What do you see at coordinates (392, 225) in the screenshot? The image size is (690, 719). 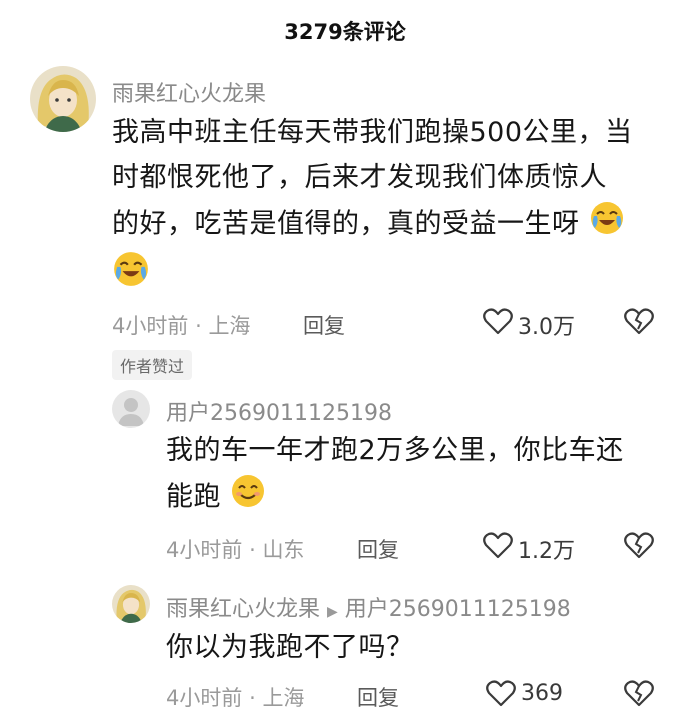 I see `comment-text-line: 的好，吃苦是值得的，真的受益一生呀` at bounding box center [392, 225].